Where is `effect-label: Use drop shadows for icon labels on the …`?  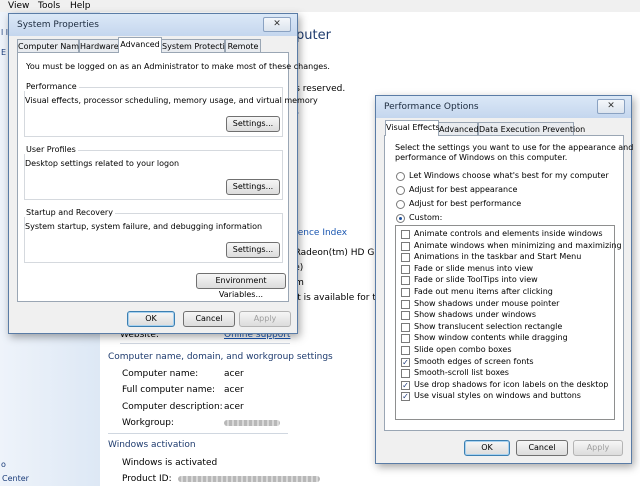 effect-label: Use drop shadows for icon labels on the … is located at coordinates (511, 384).